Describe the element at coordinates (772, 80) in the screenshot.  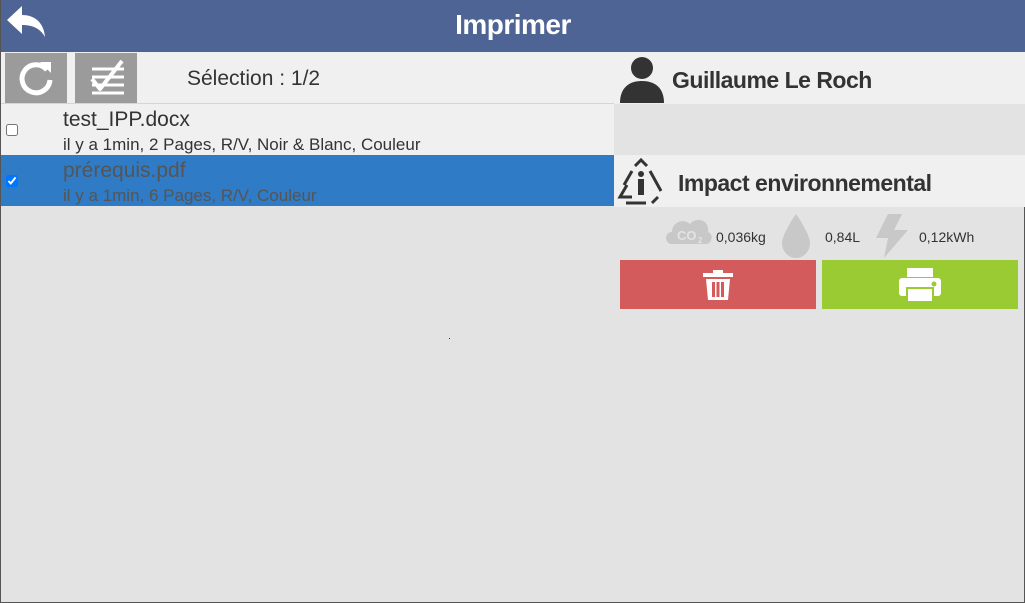
I see `user-name: Guillaume Le Roch` at that location.